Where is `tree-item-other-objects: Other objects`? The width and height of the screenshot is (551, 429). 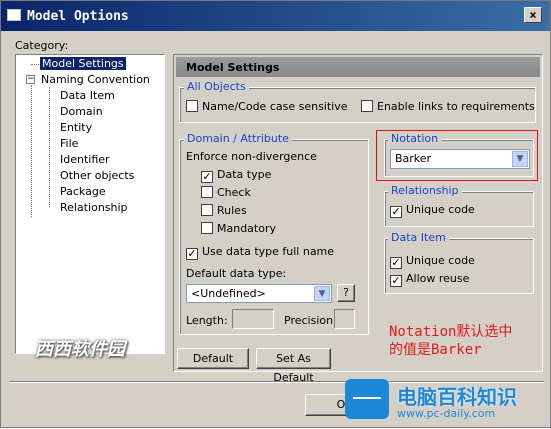 tree-item-other-objects: Other objects is located at coordinates (97, 175).